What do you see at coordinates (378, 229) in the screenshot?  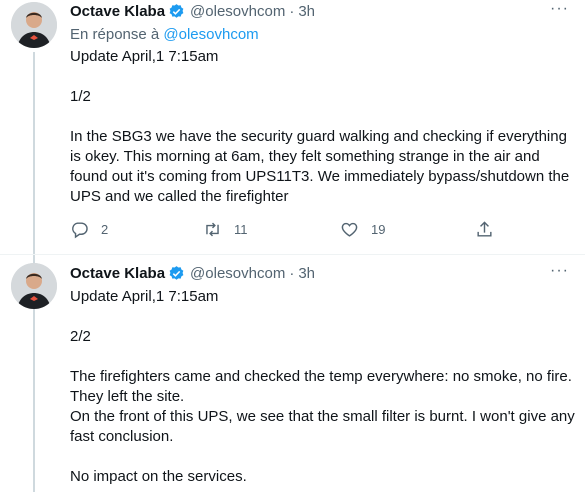 I see `like-count: 19` at bounding box center [378, 229].